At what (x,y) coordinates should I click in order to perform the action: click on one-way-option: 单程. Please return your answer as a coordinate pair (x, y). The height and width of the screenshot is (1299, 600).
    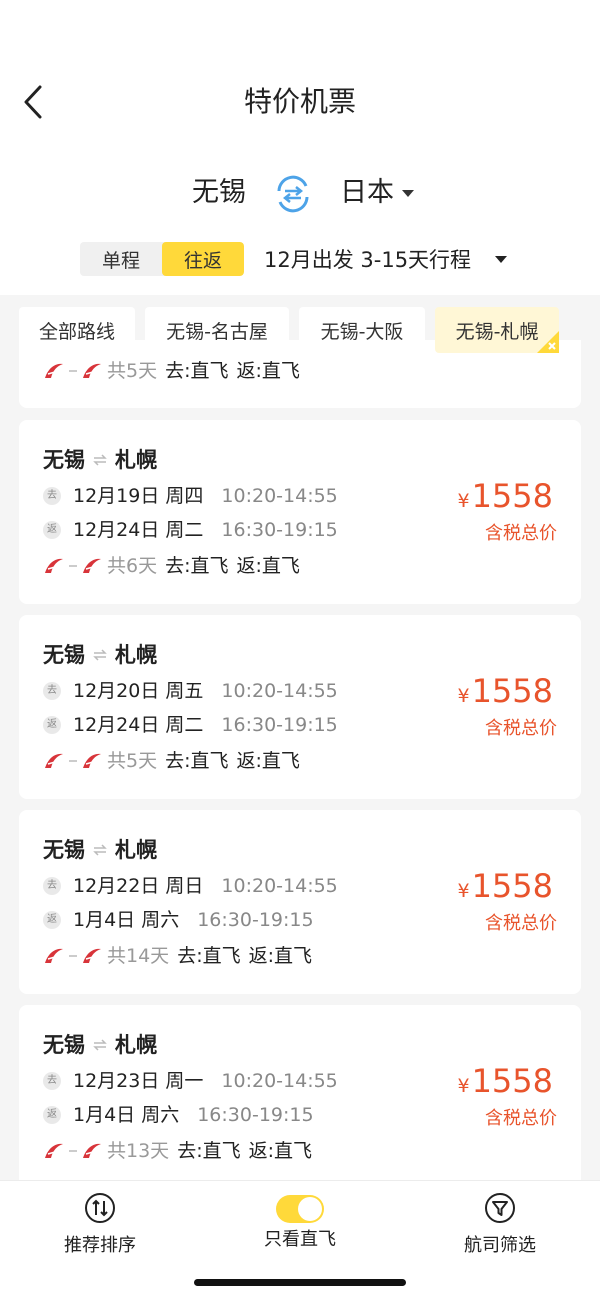
    Looking at the image, I should click on (121, 259).